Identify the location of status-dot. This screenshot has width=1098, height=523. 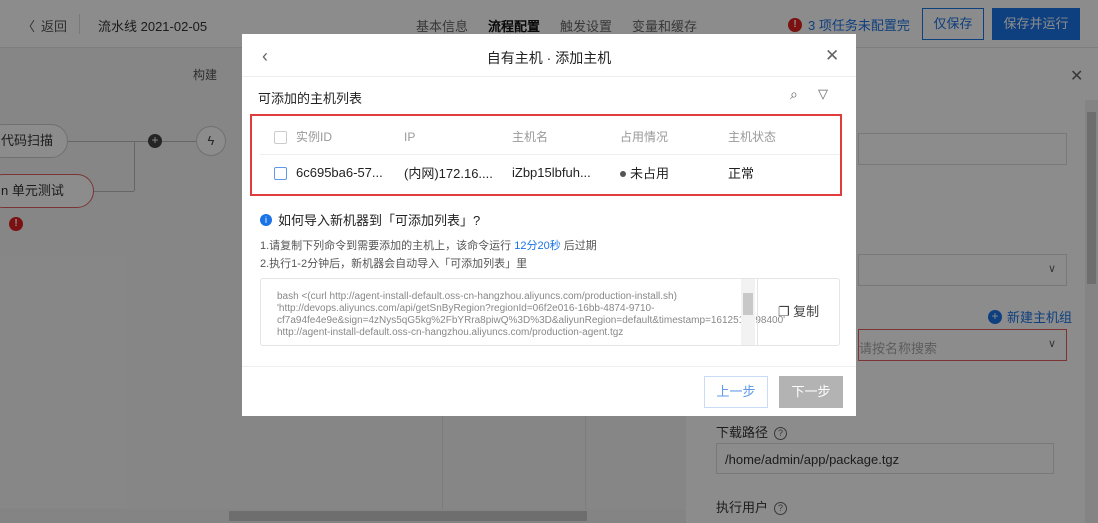
(623, 174).